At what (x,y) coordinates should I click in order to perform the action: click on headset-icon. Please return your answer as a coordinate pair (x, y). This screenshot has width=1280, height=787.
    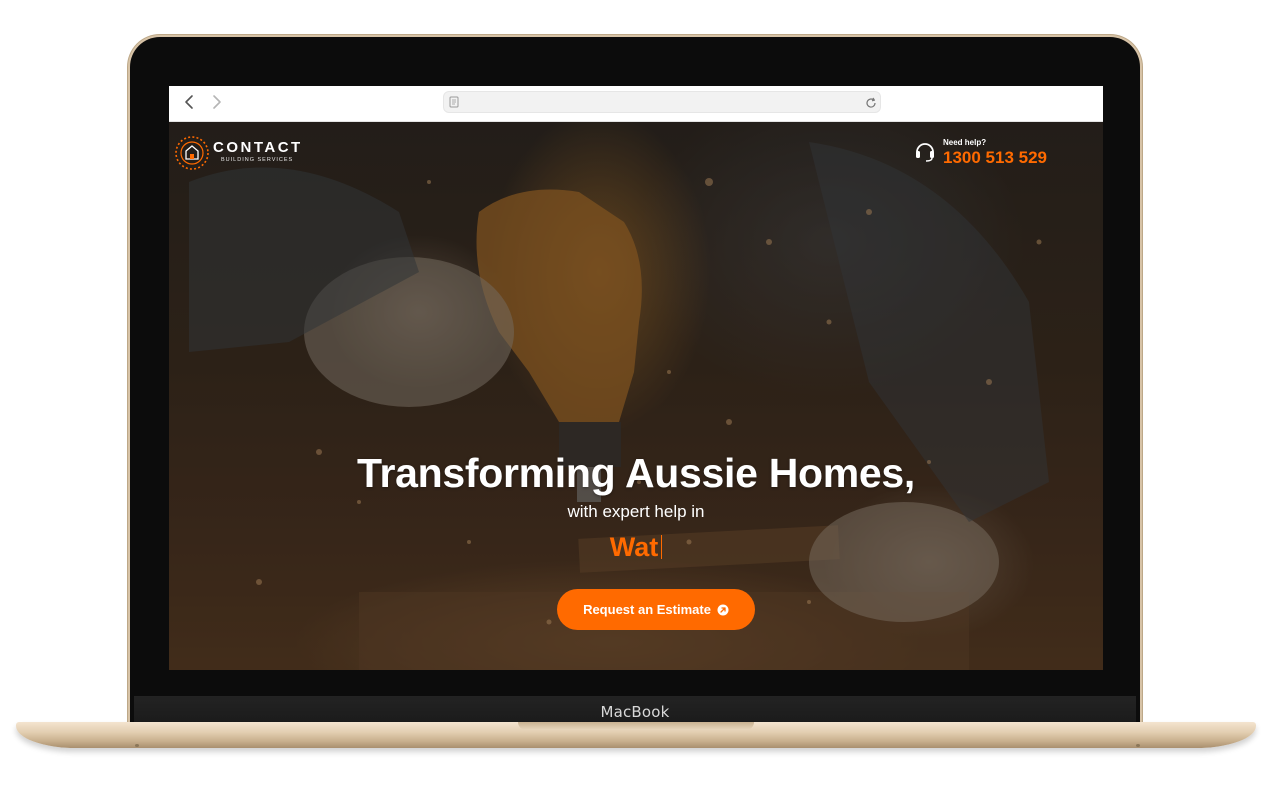
    Looking at the image, I should click on (925, 152).